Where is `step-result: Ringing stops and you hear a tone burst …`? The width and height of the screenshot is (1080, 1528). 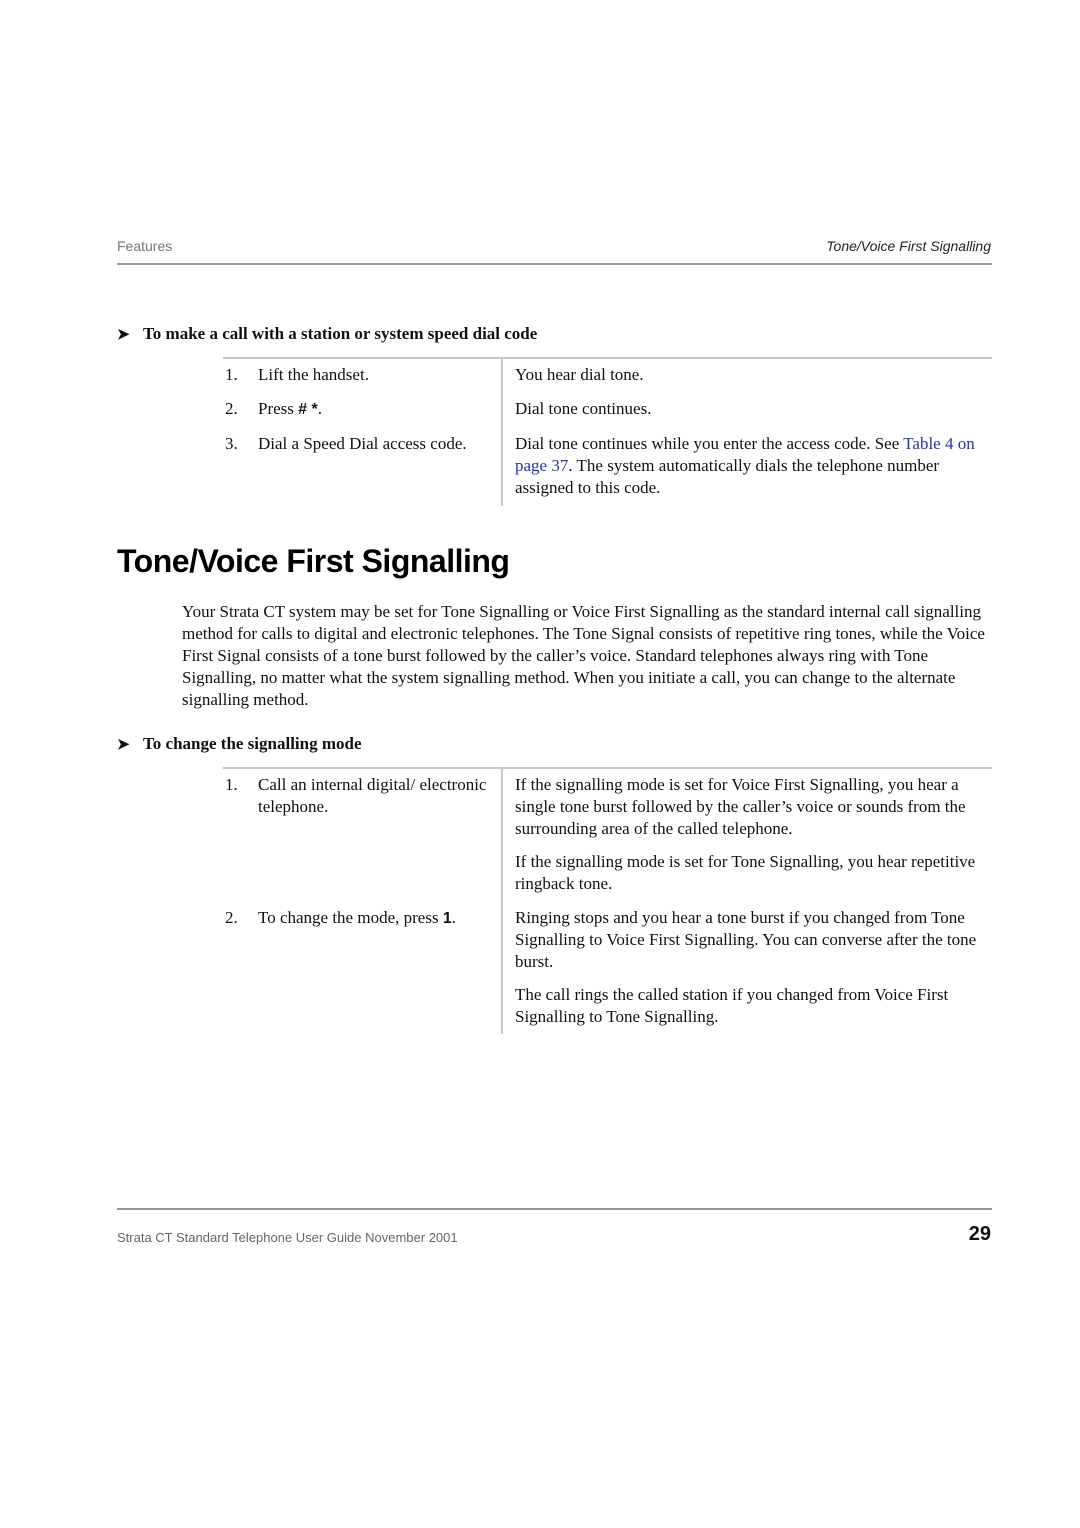
step-result: Ringing stops and you hear a tone burst … is located at coordinates (746, 939).